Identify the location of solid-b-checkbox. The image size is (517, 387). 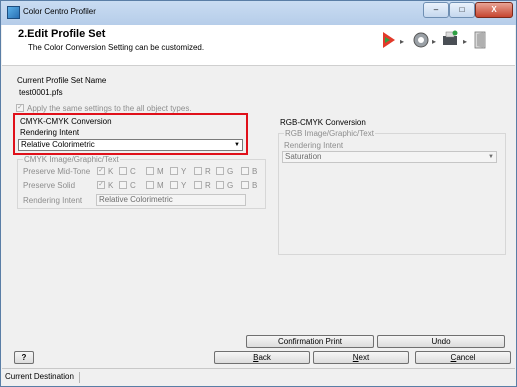
(245, 185).